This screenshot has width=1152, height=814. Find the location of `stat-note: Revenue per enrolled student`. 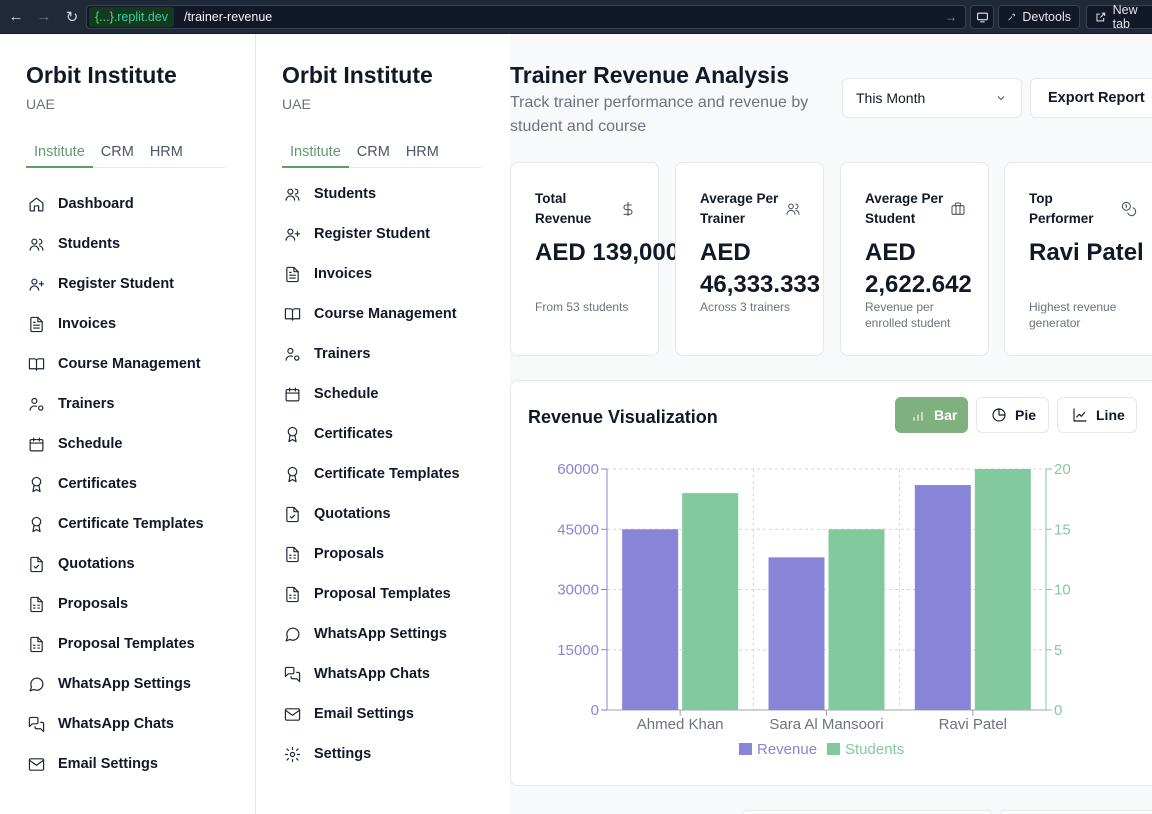

stat-note: Revenue per enrolled student is located at coordinates (908, 315).